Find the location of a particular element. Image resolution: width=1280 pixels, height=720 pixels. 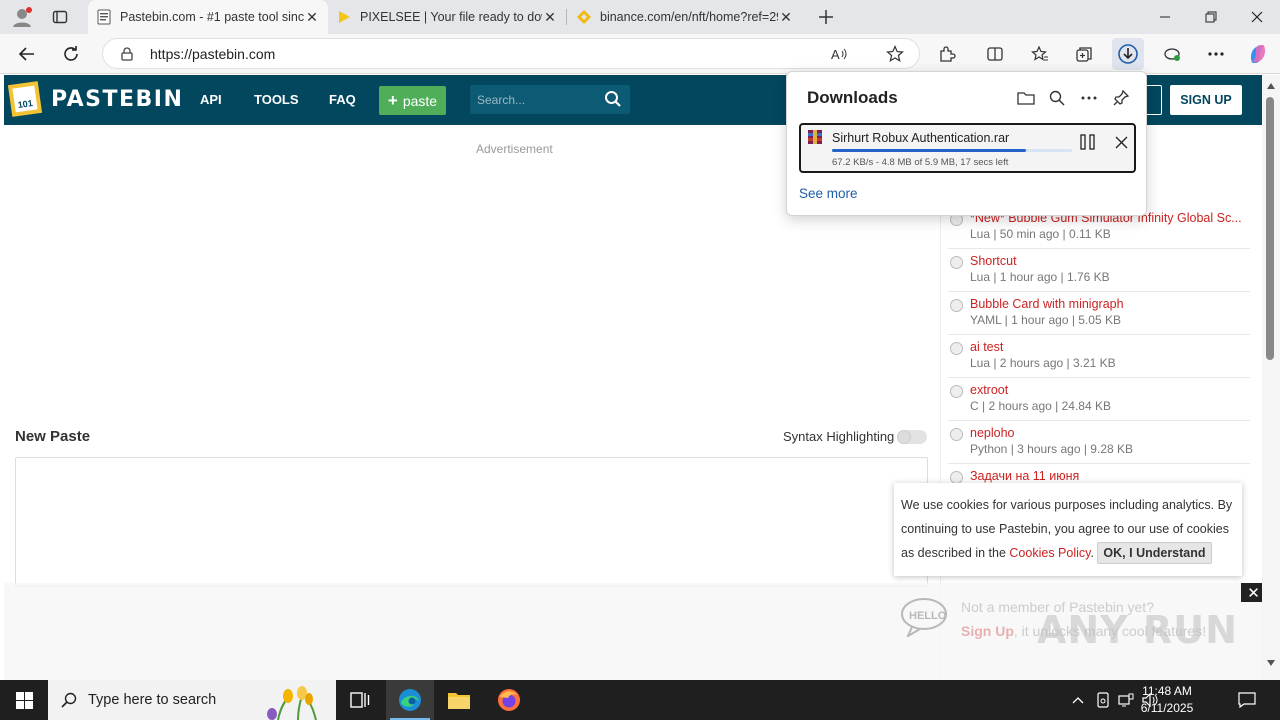

paste-title-link: neploho is located at coordinates (1109, 433).